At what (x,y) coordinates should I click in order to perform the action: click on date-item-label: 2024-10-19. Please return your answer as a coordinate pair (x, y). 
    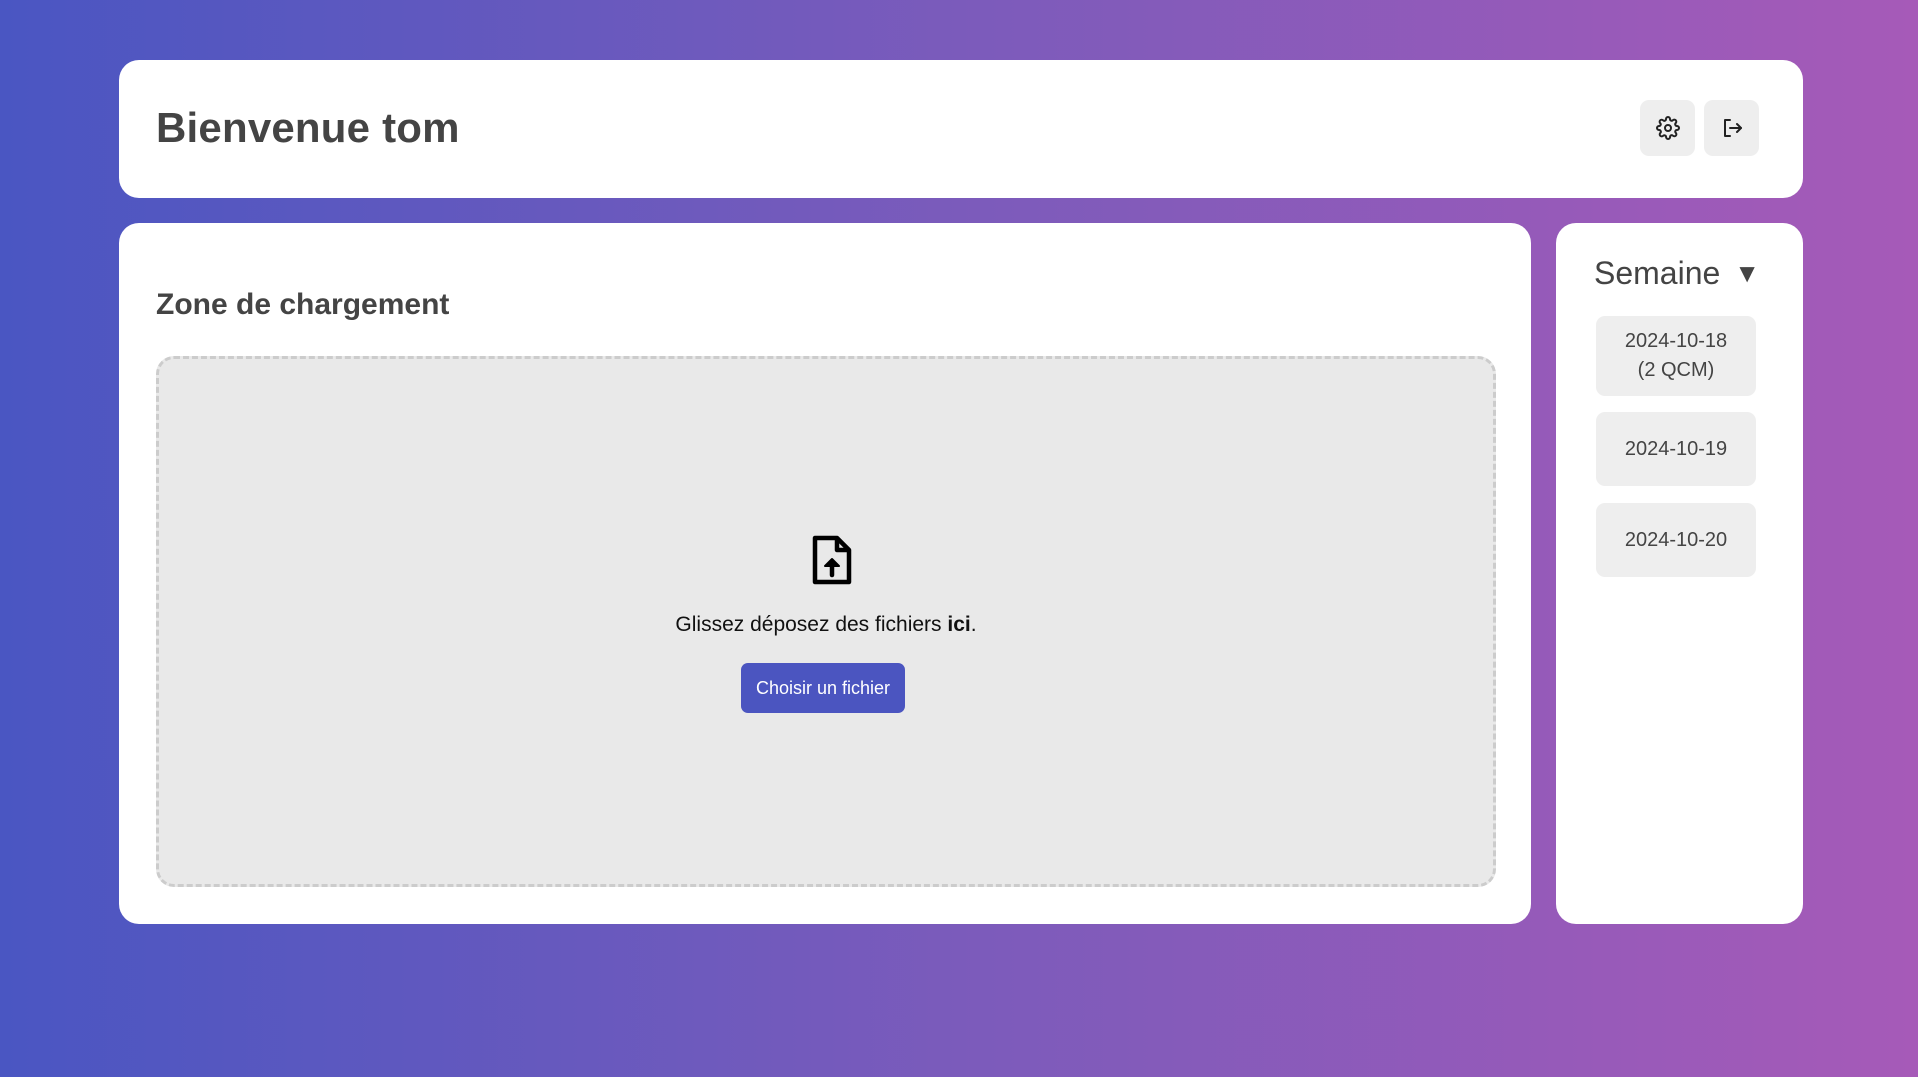
    Looking at the image, I should click on (1676, 448).